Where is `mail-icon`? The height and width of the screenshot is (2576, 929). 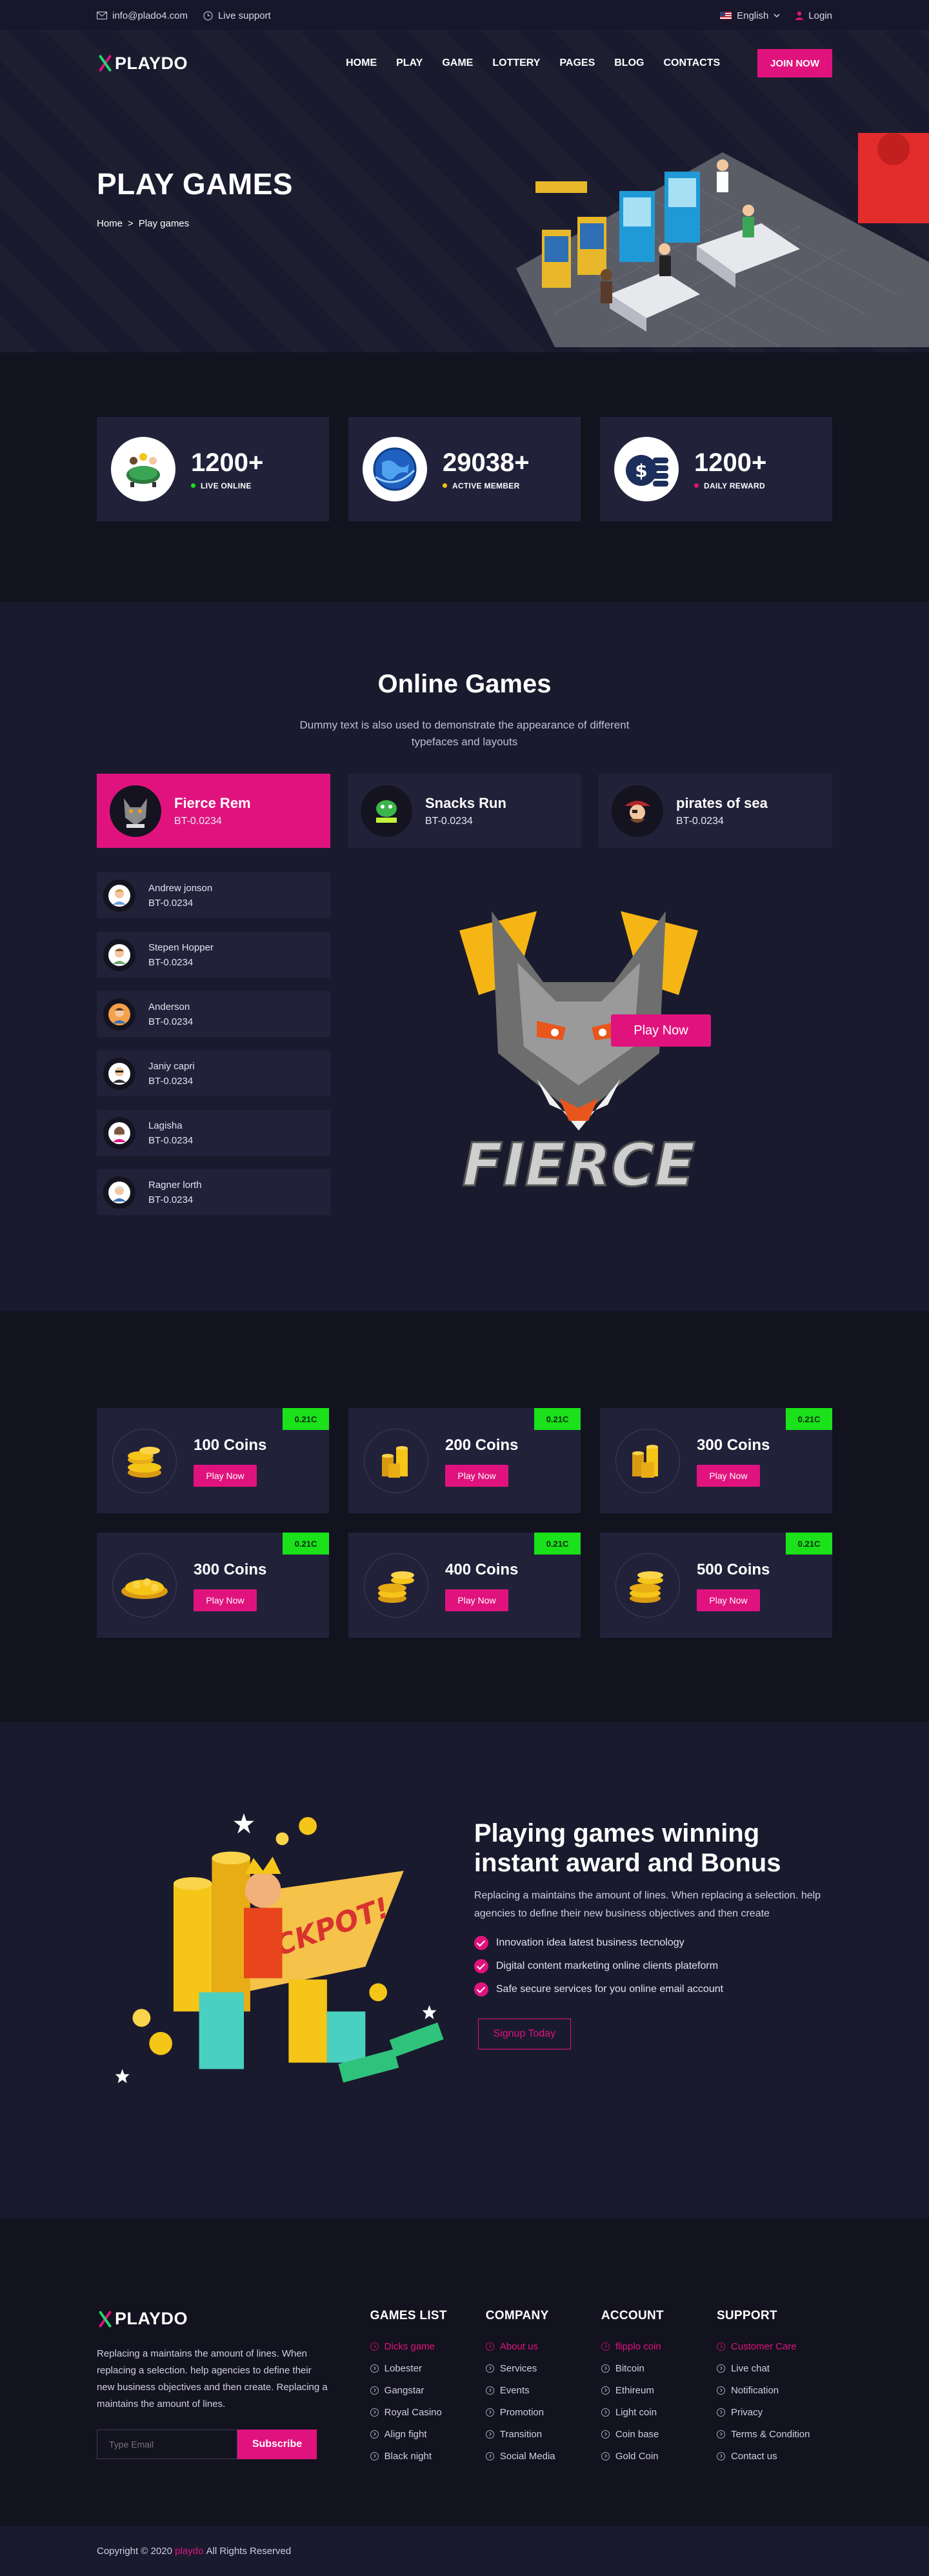
mail-icon is located at coordinates (102, 15).